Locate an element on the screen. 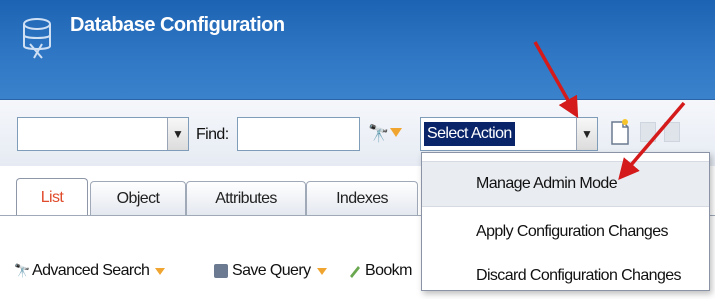  find-input is located at coordinates (298, 134).